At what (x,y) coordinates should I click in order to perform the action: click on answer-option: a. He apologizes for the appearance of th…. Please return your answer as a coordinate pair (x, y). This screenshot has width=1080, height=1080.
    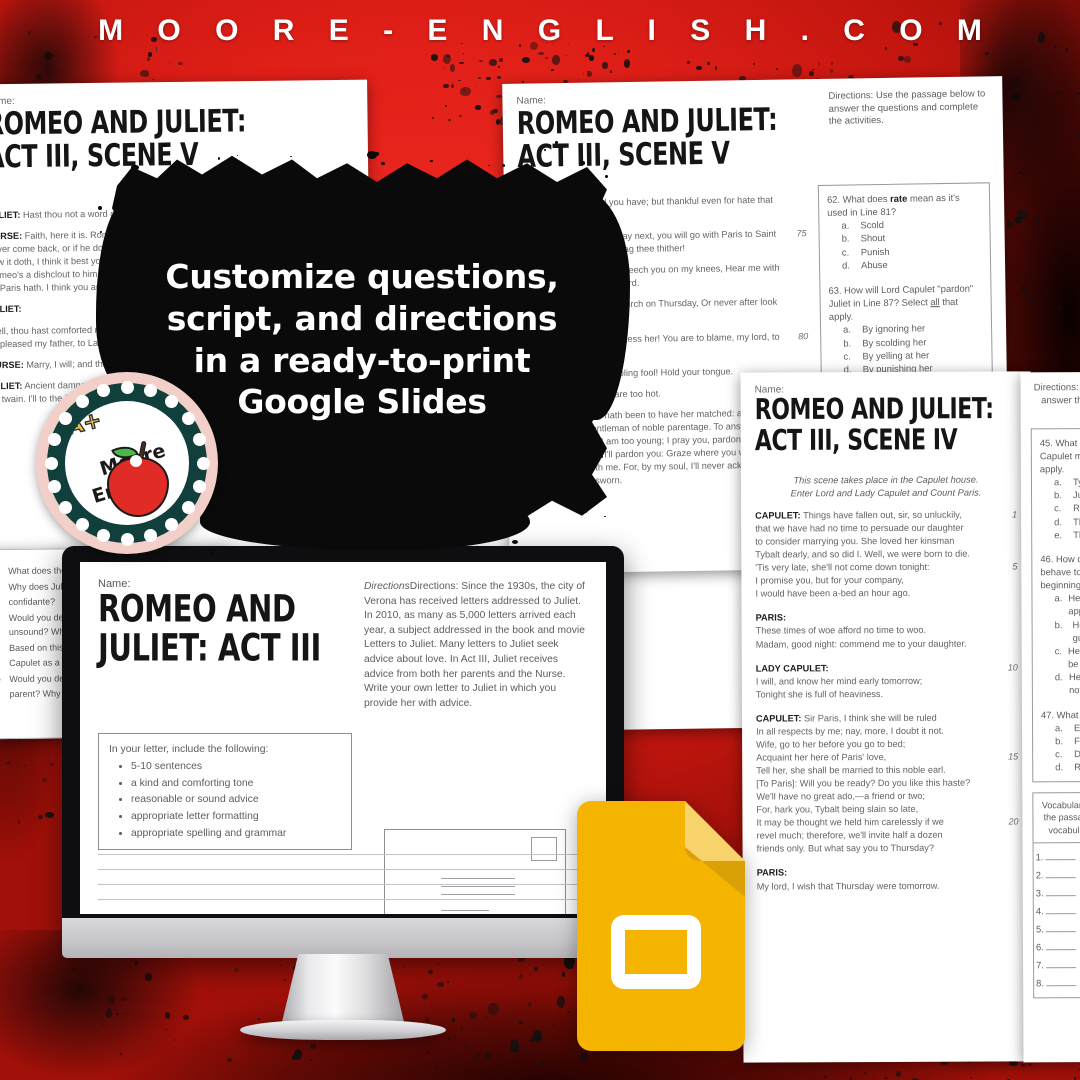
    Looking at the image, I should click on (1060, 604).